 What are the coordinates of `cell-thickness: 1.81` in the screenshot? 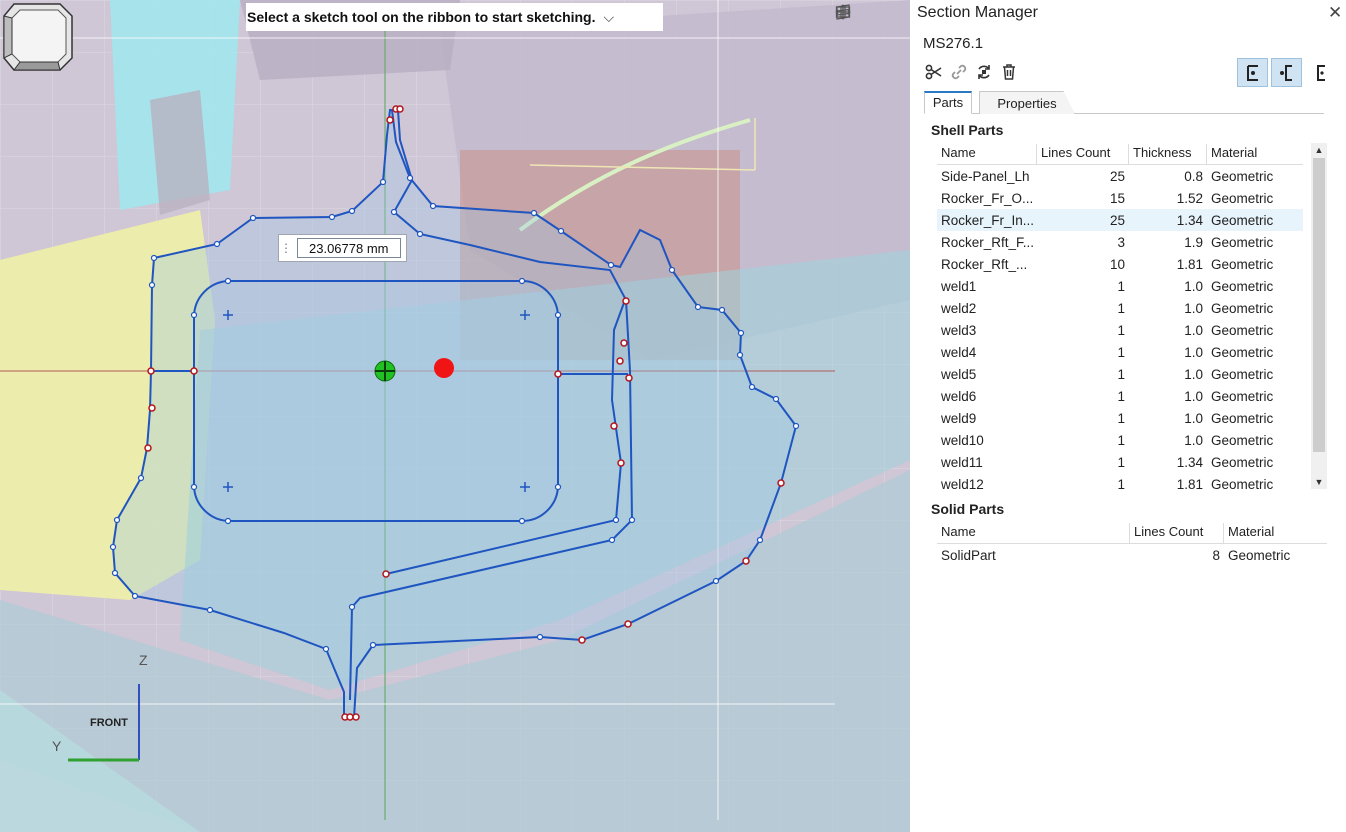 It's located at (1189, 483).